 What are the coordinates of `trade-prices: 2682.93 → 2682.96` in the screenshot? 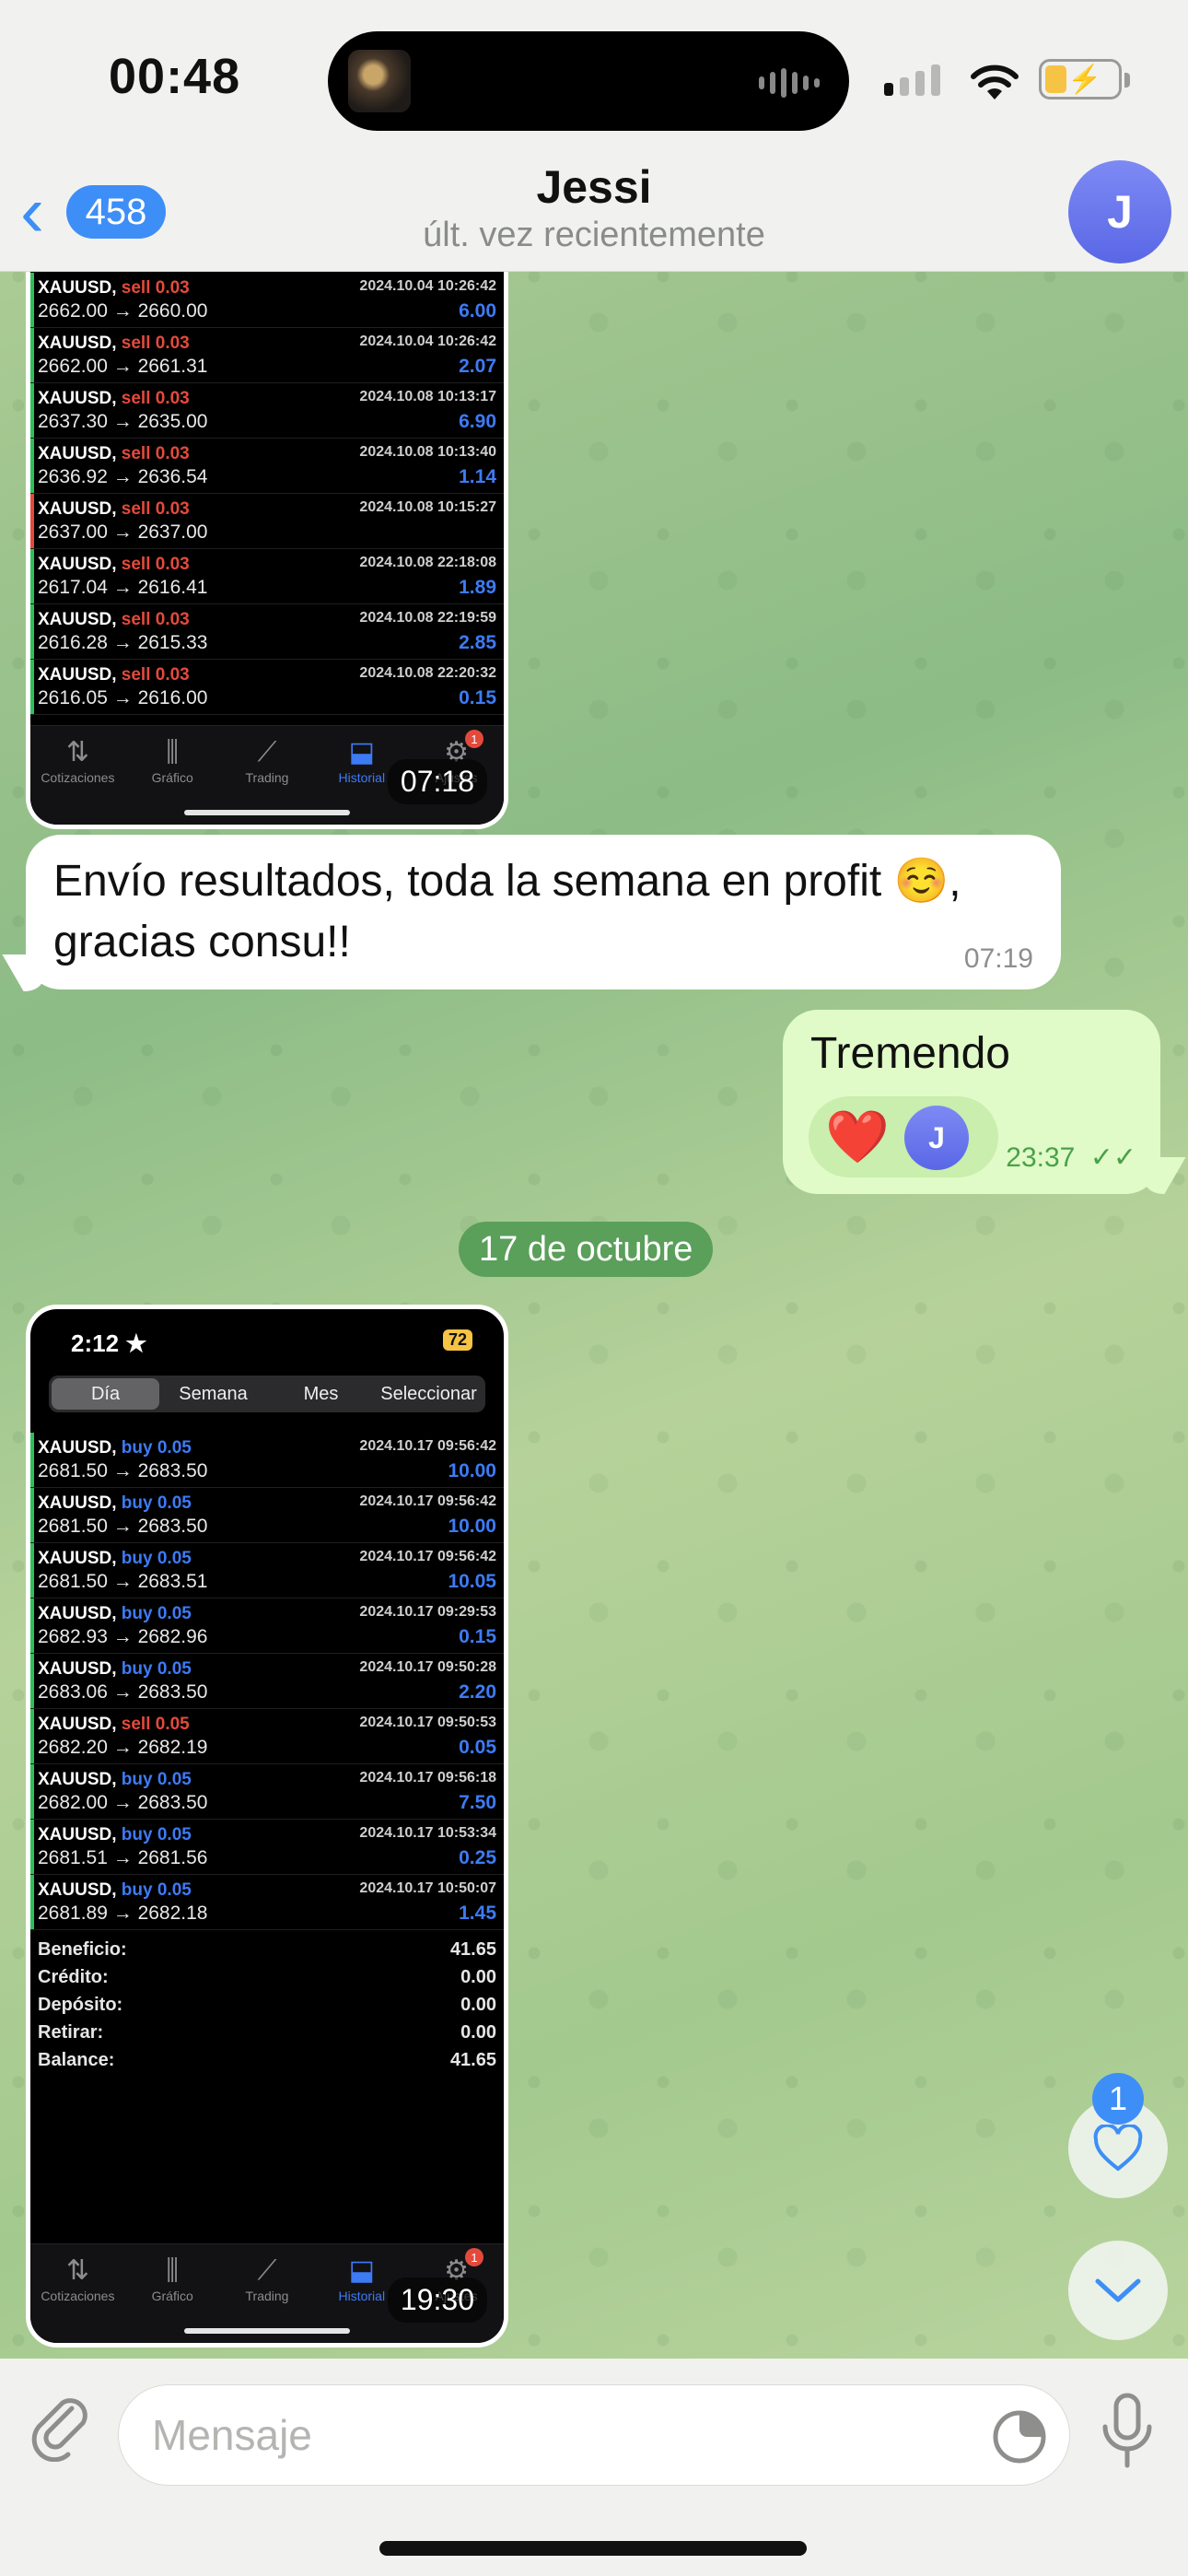 It's located at (123, 1637).